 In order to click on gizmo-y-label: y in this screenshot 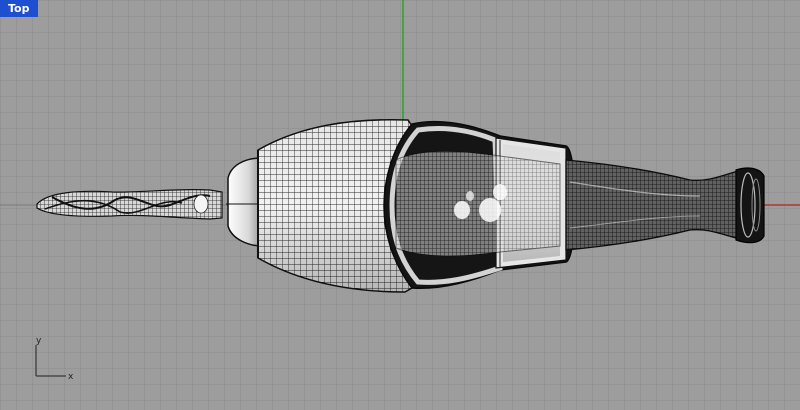, I will do `click(39, 341)`.